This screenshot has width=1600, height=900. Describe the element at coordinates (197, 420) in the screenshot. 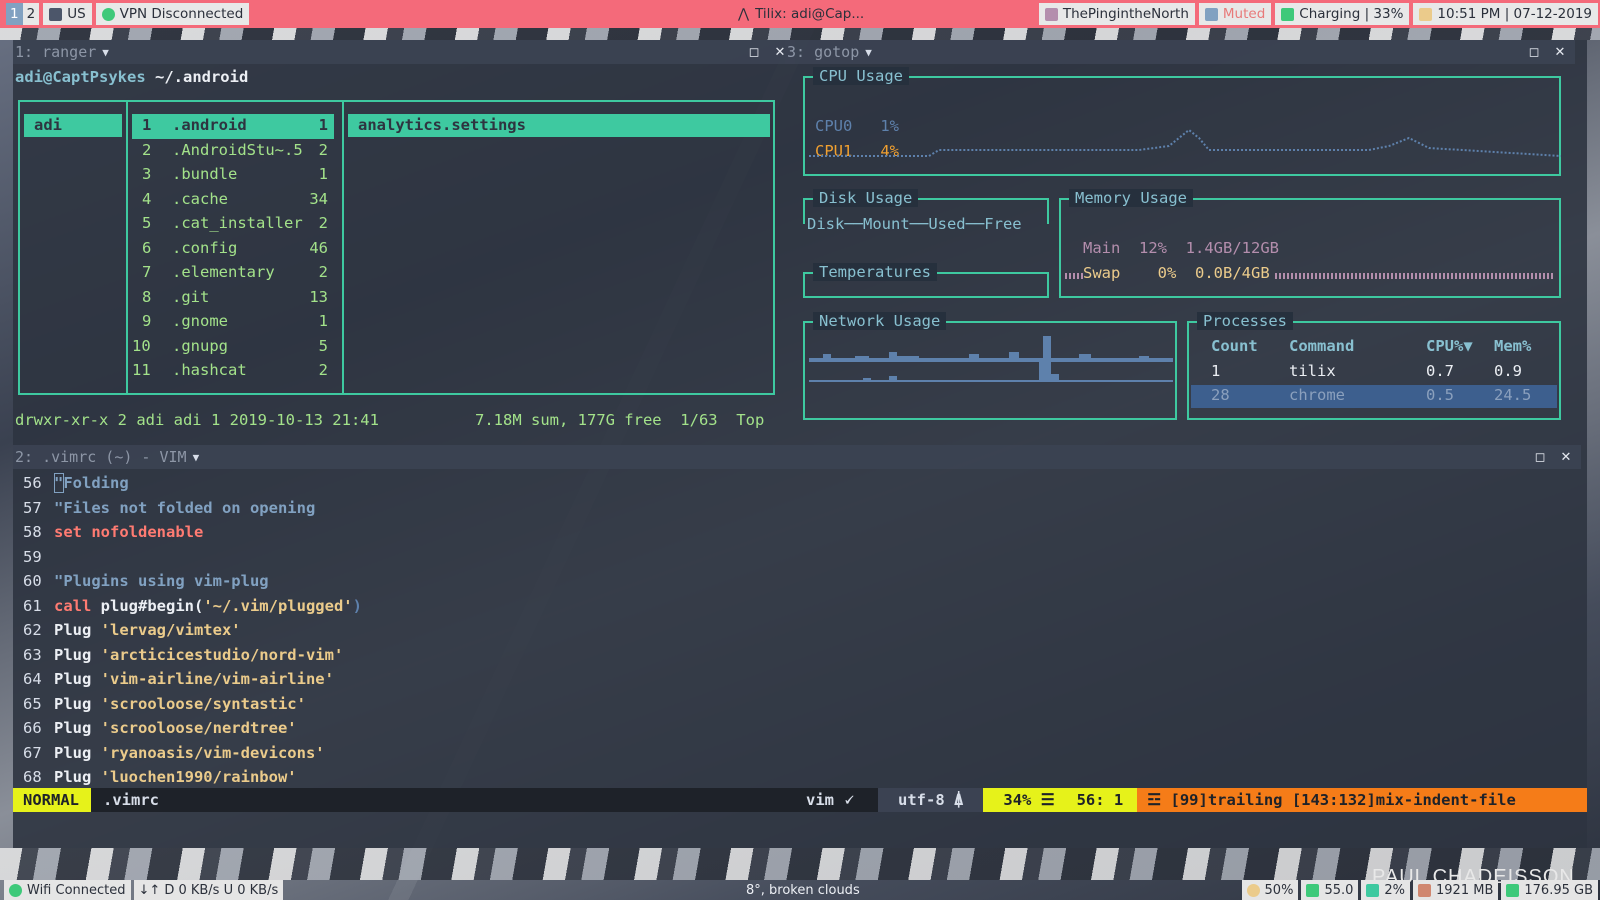

I see `ranger-status-left: drwxr-xr-x 2 adi adi 1 2019-10-13 21:41` at that location.